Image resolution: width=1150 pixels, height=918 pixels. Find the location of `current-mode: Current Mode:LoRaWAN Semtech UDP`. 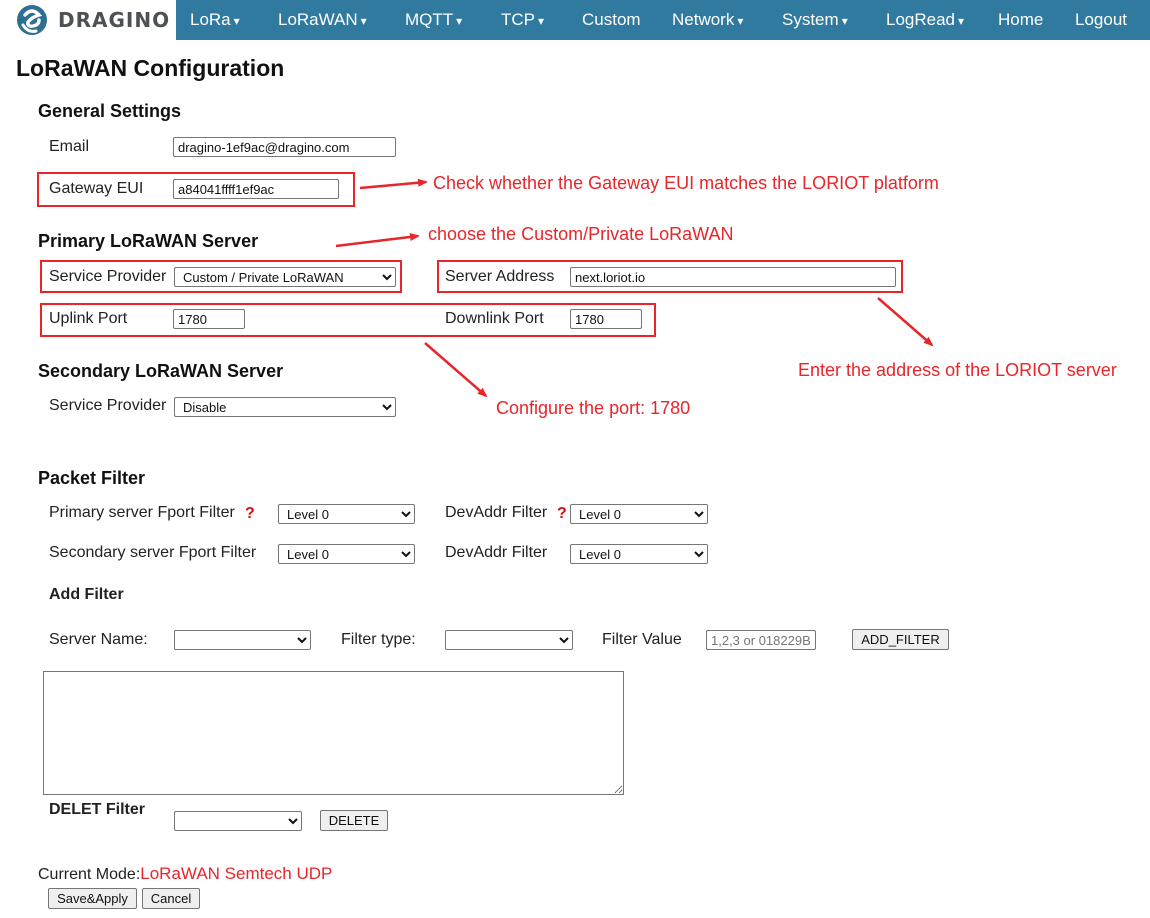

current-mode: Current Mode:LoRaWAN Semtech UDP is located at coordinates (185, 874).